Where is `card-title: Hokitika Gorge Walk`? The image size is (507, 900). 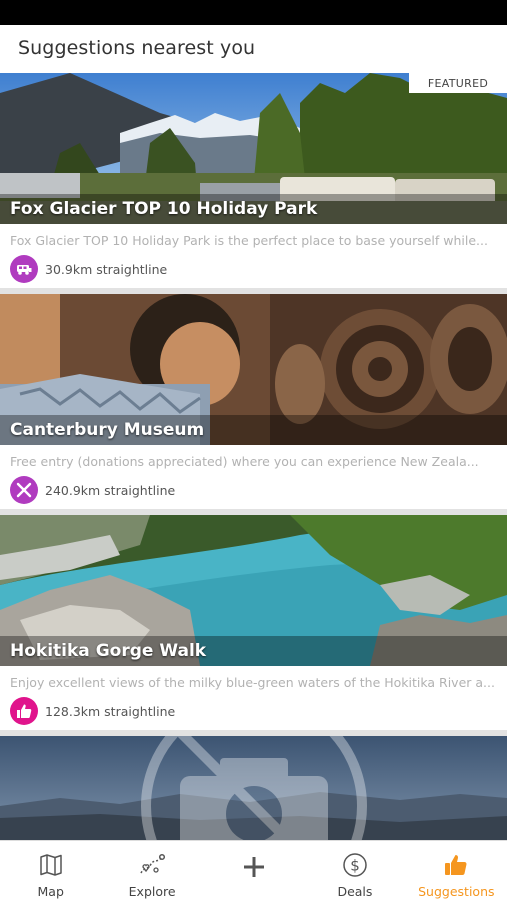 card-title: Hokitika Gorge Walk is located at coordinates (108, 651).